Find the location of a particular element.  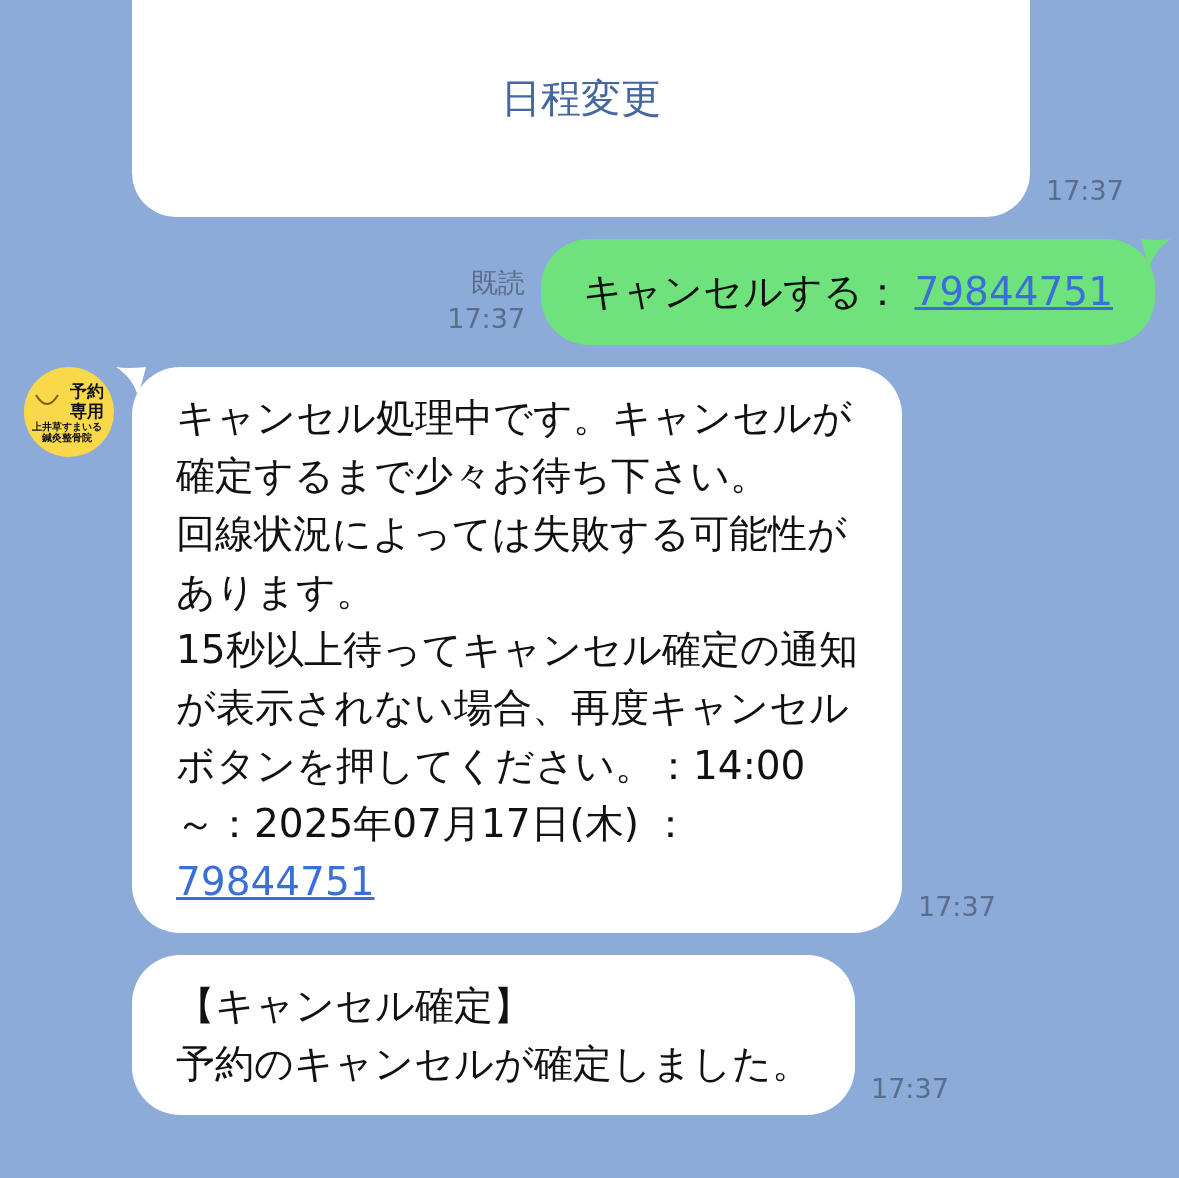

message-bubble: 【キャンセル確定】 予約のキャンセルが確定しました。 is located at coordinates (493, 1035).